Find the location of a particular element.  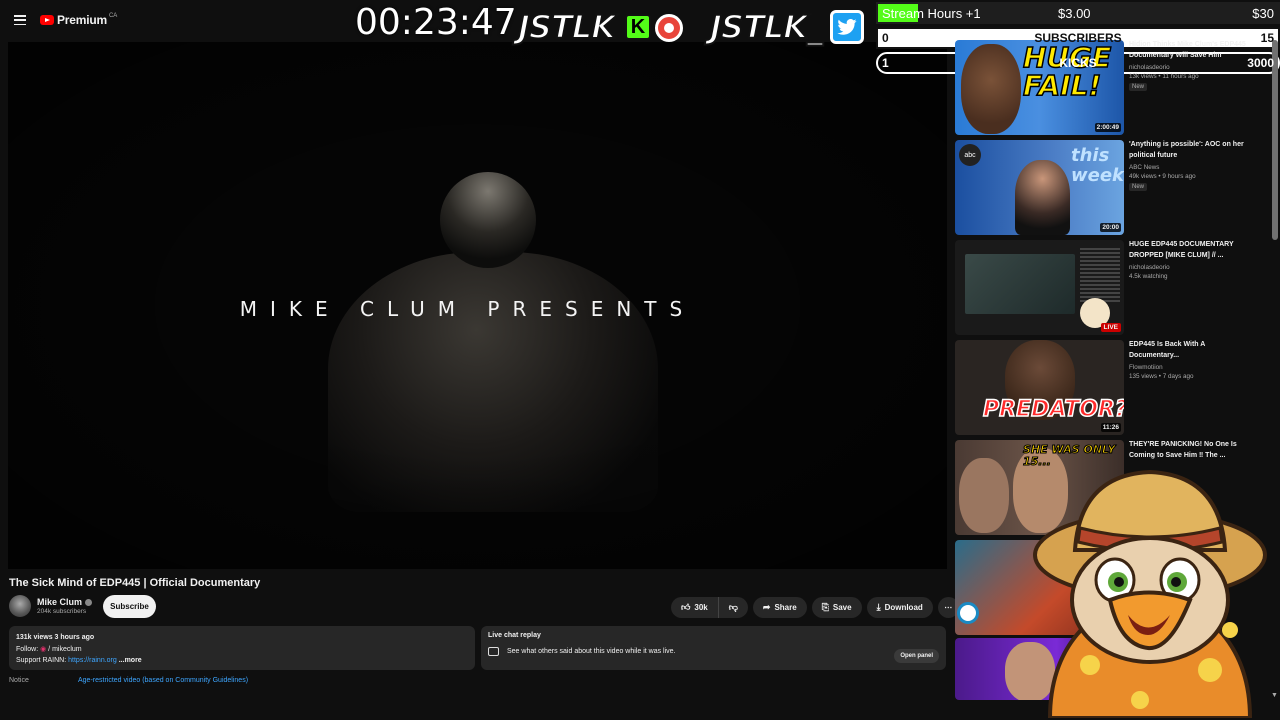

video-title-card: MIKE CLUM PRESENTS is located at coordinates (467, 309).